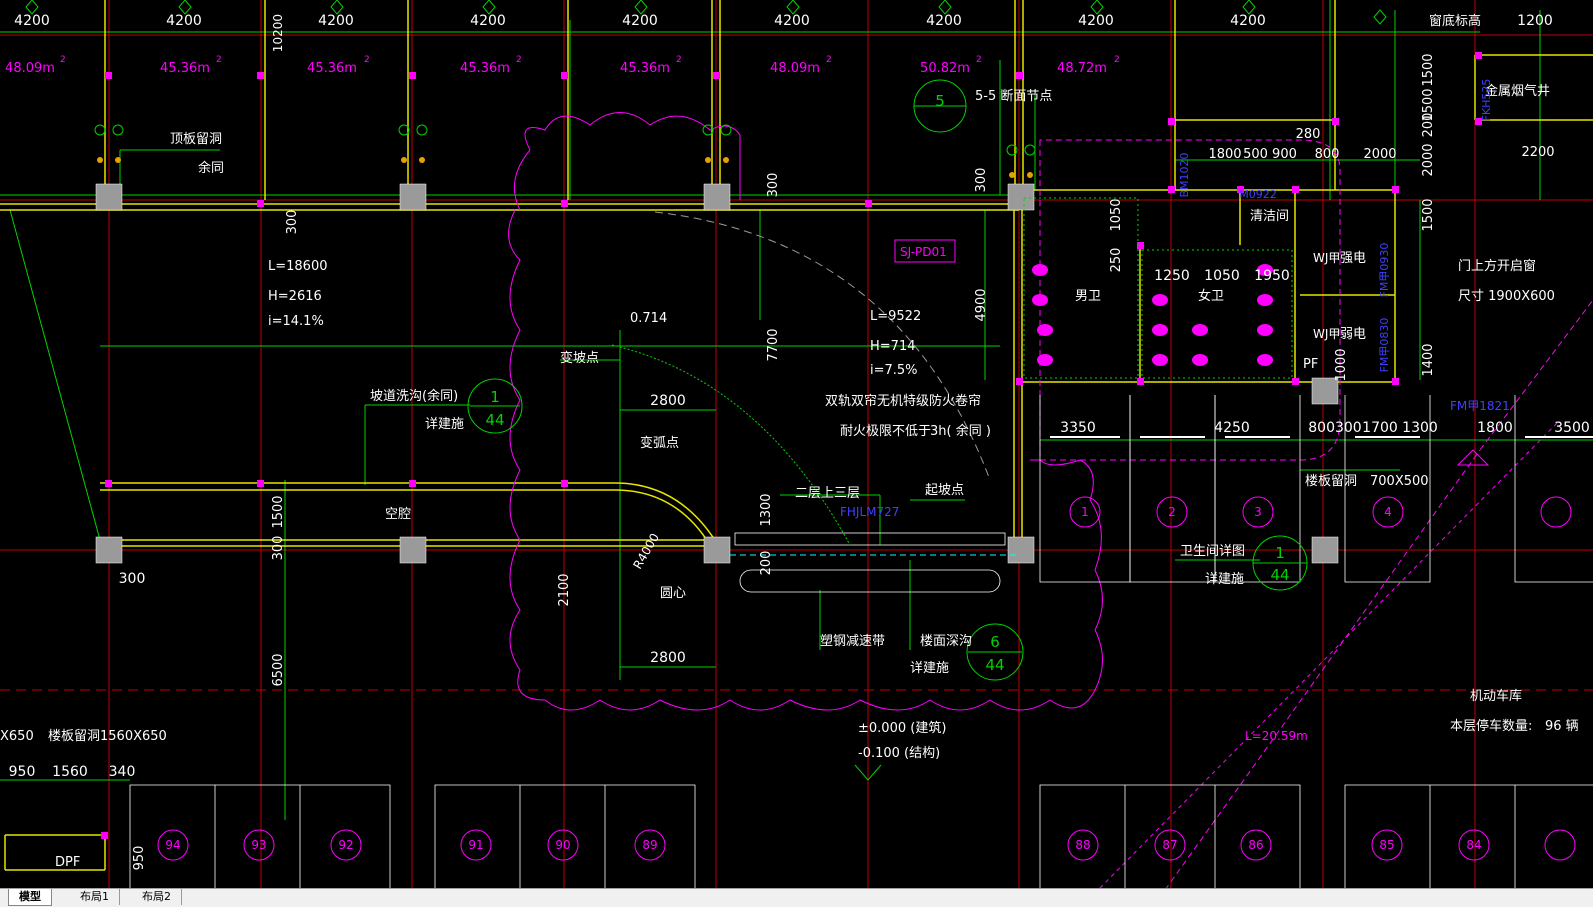 This screenshot has height=907, width=1593. I want to click on dim-top-0: 4200, so click(32, 21).